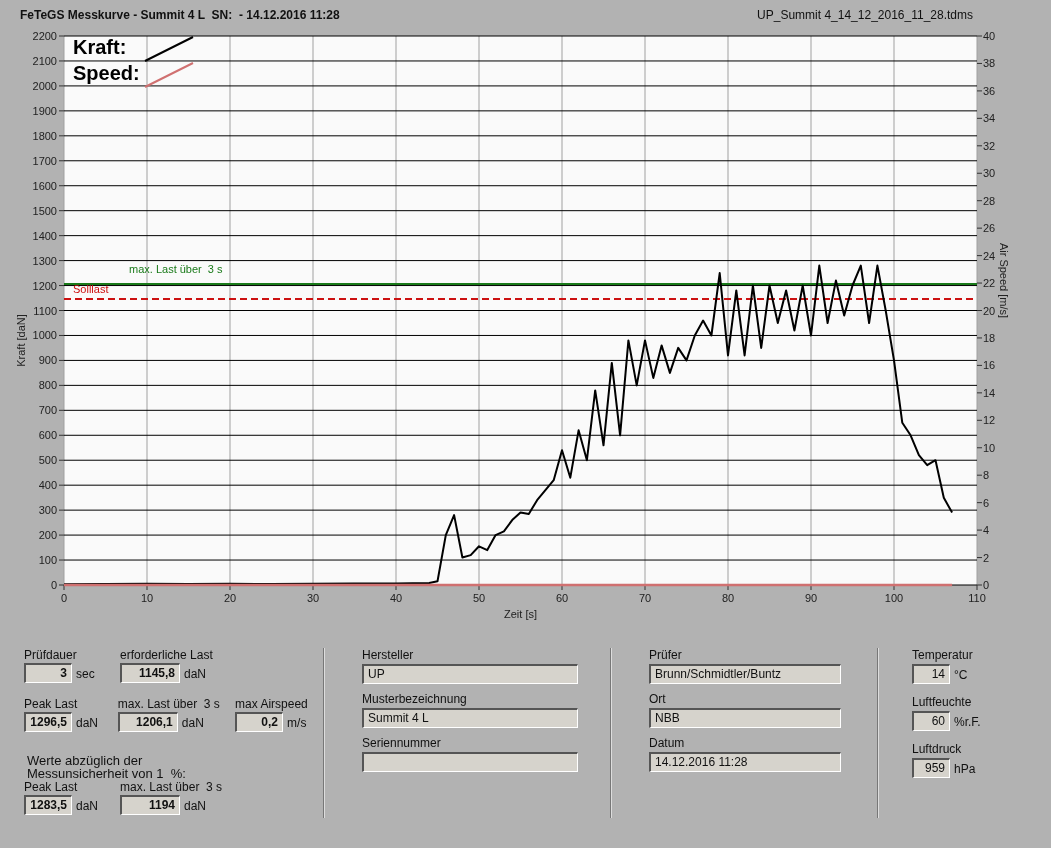 This screenshot has width=1051, height=848. Describe the element at coordinates (85, 760) in the screenshot. I see `note-text: Werte abzüglich der` at that location.